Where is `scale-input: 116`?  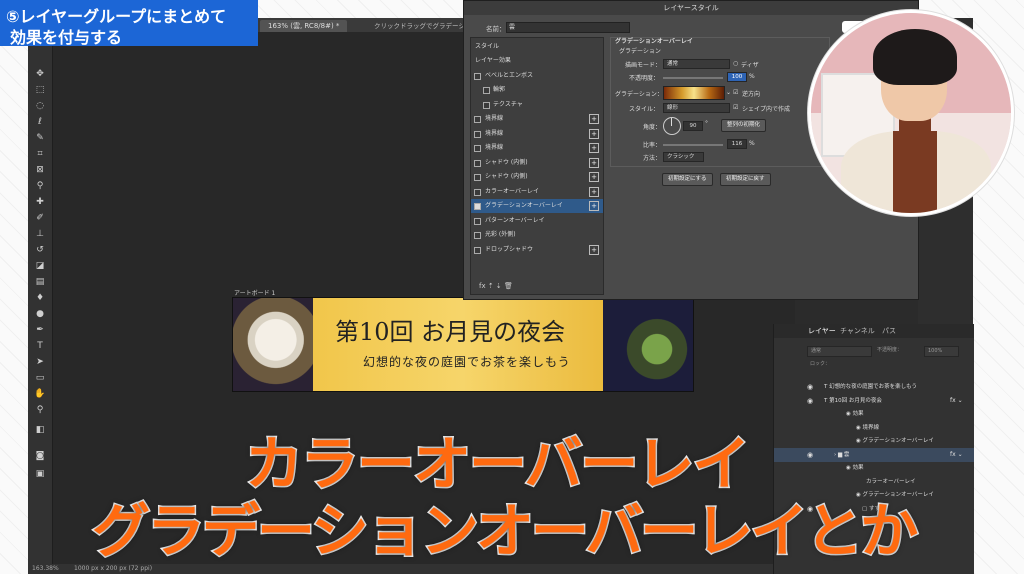
scale-input: 116 is located at coordinates (737, 144).